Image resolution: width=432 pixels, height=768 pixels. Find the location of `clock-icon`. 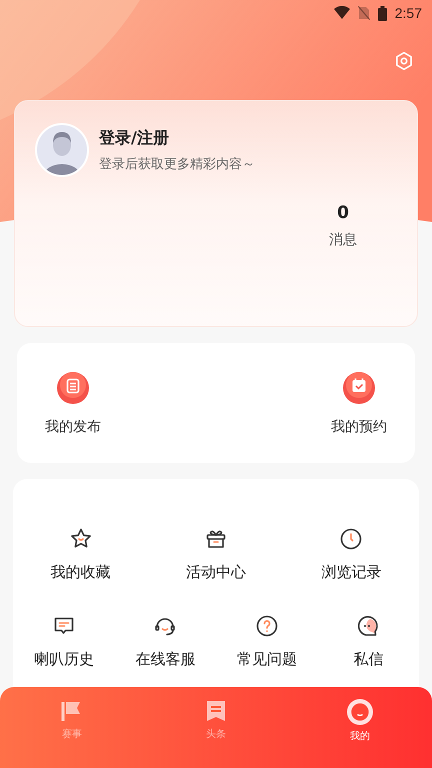

clock-icon is located at coordinates (351, 539).